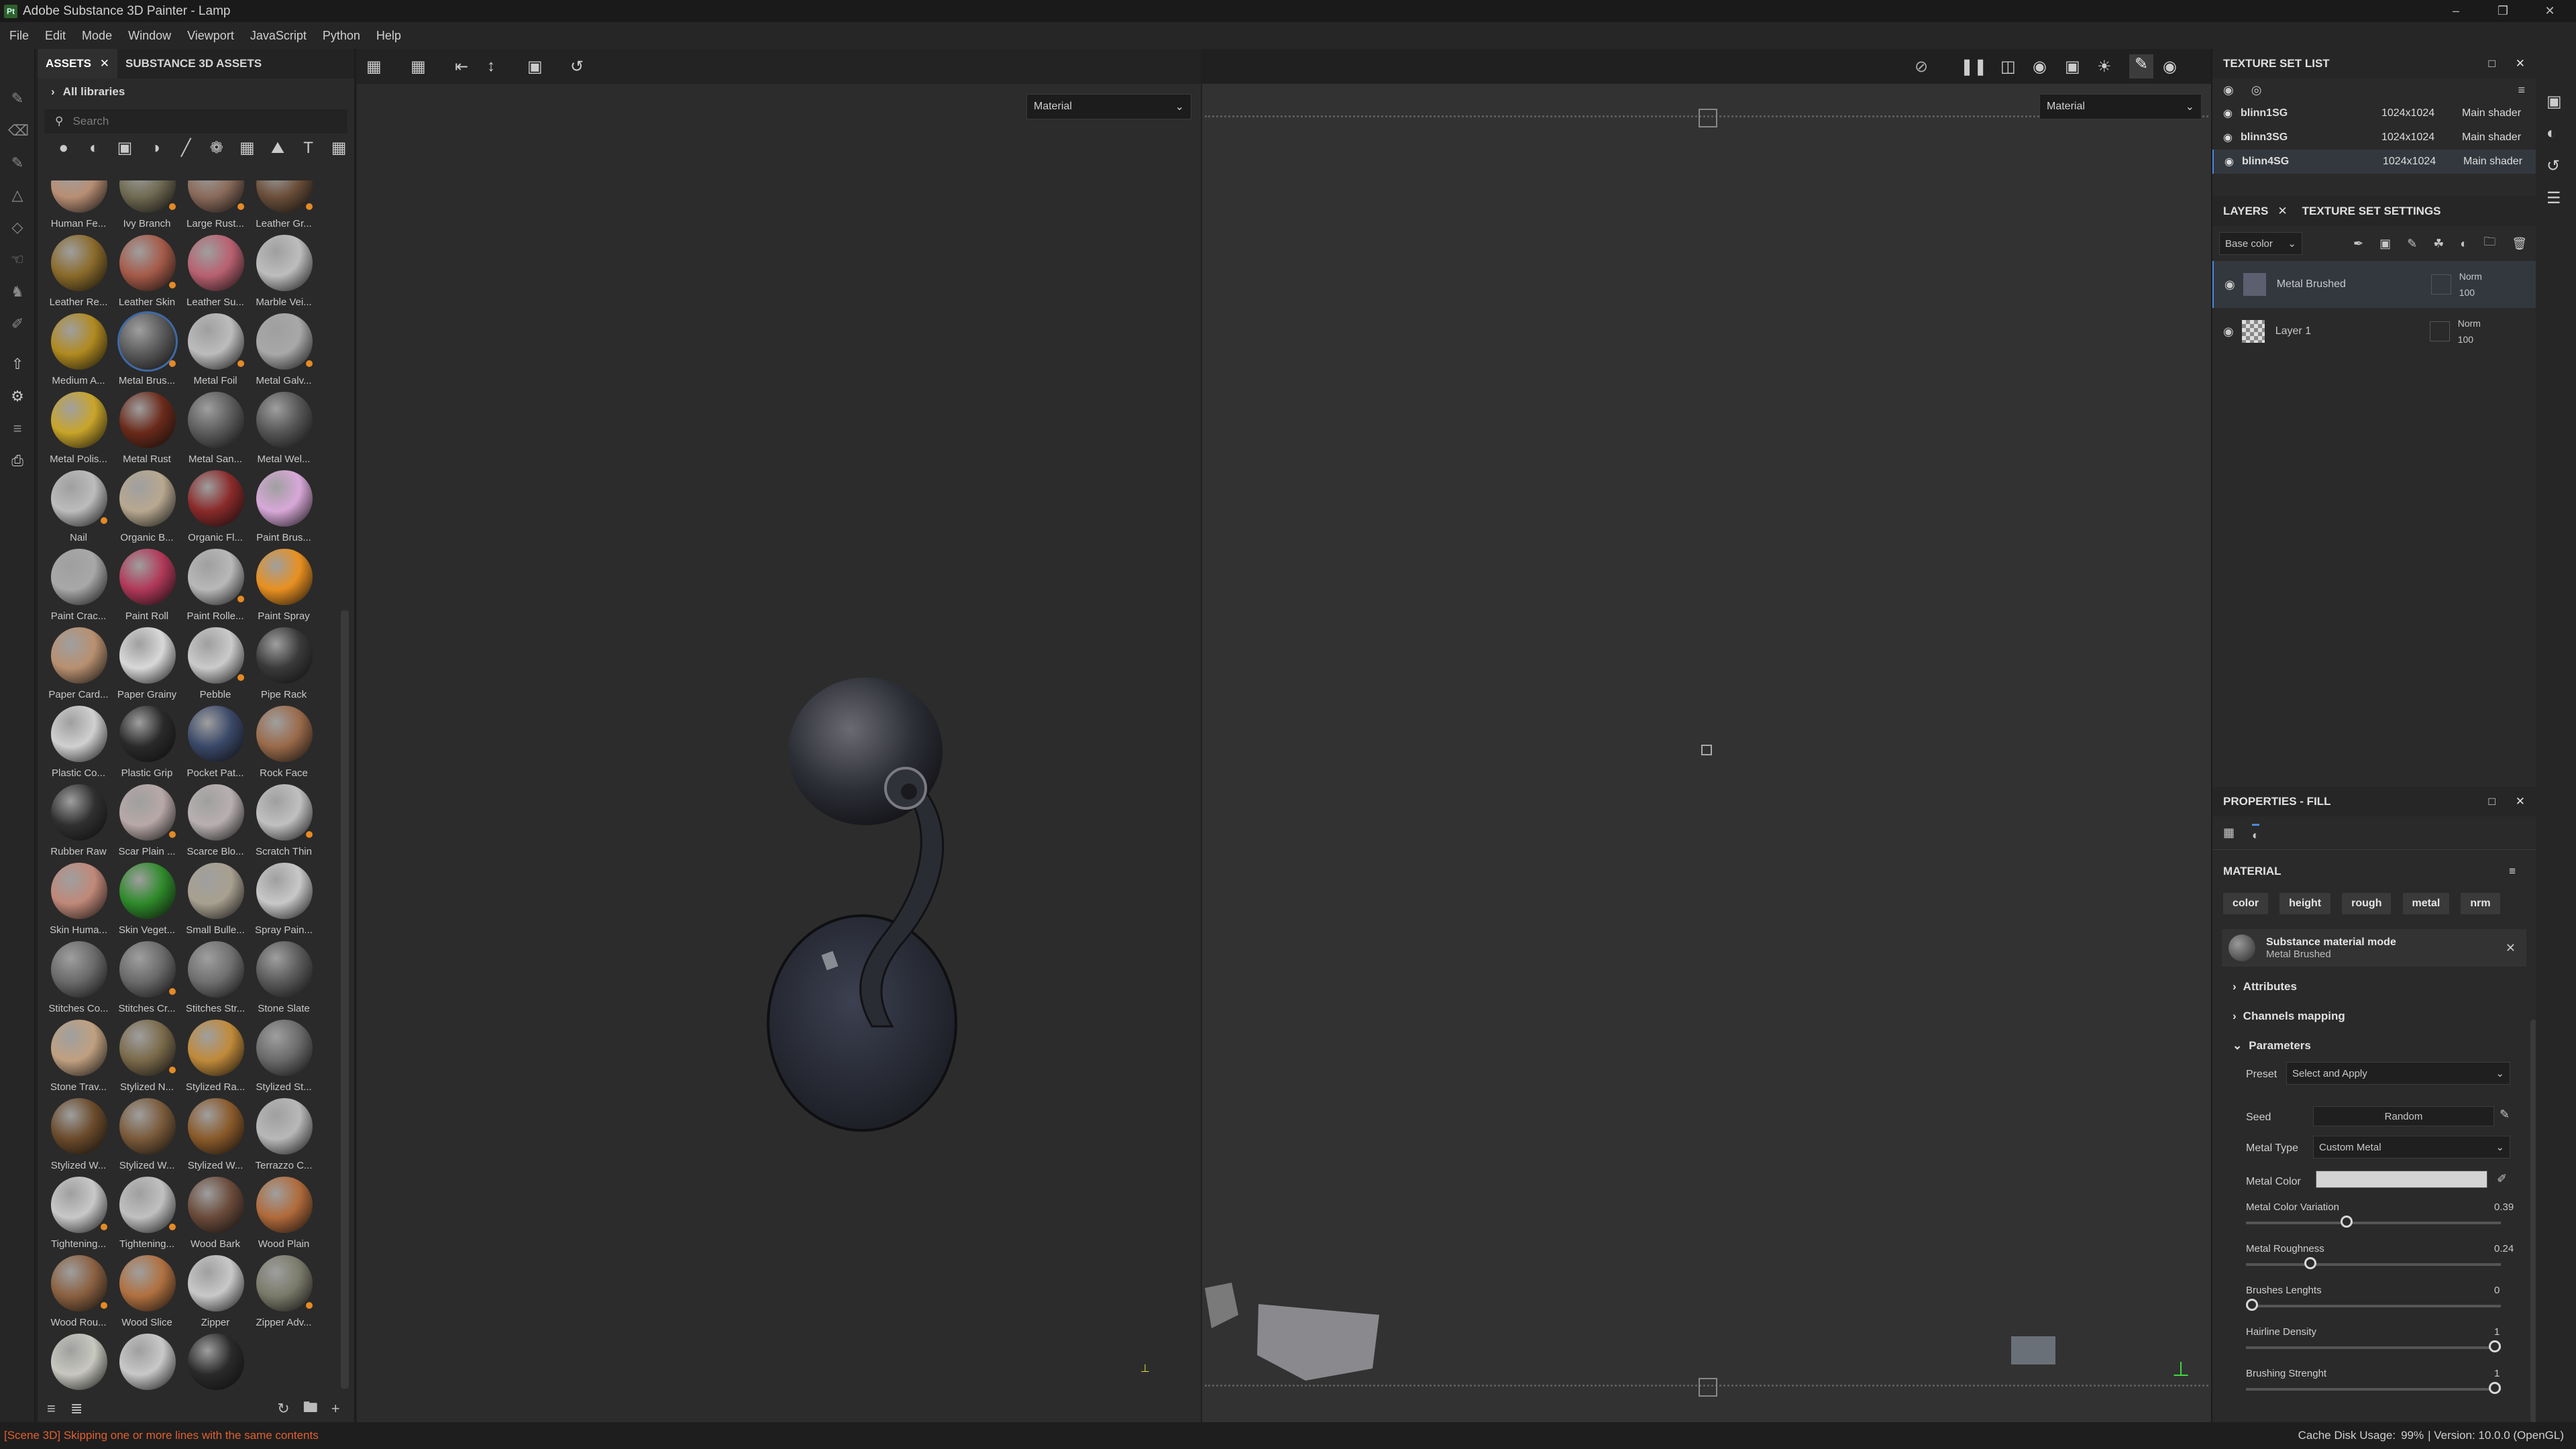 The height and width of the screenshot is (1449, 2576). What do you see at coordinates (1708, 118) in the screenshot?
I see `uv-handle-top` at bounding box center [1708, 118].